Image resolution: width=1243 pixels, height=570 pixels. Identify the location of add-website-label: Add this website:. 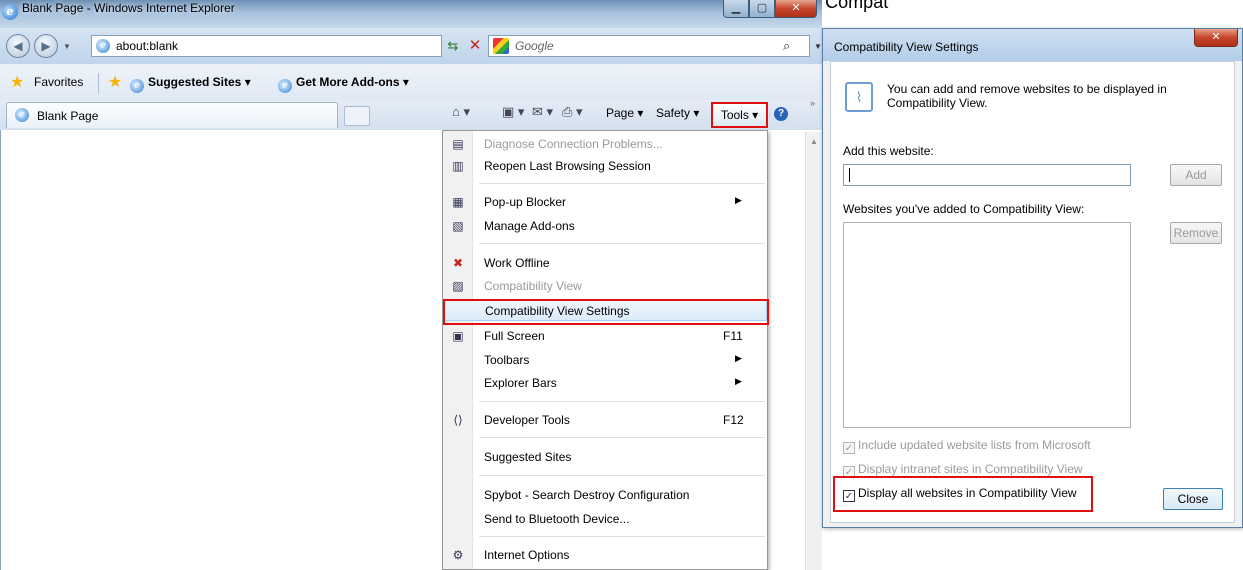
(888, 151).